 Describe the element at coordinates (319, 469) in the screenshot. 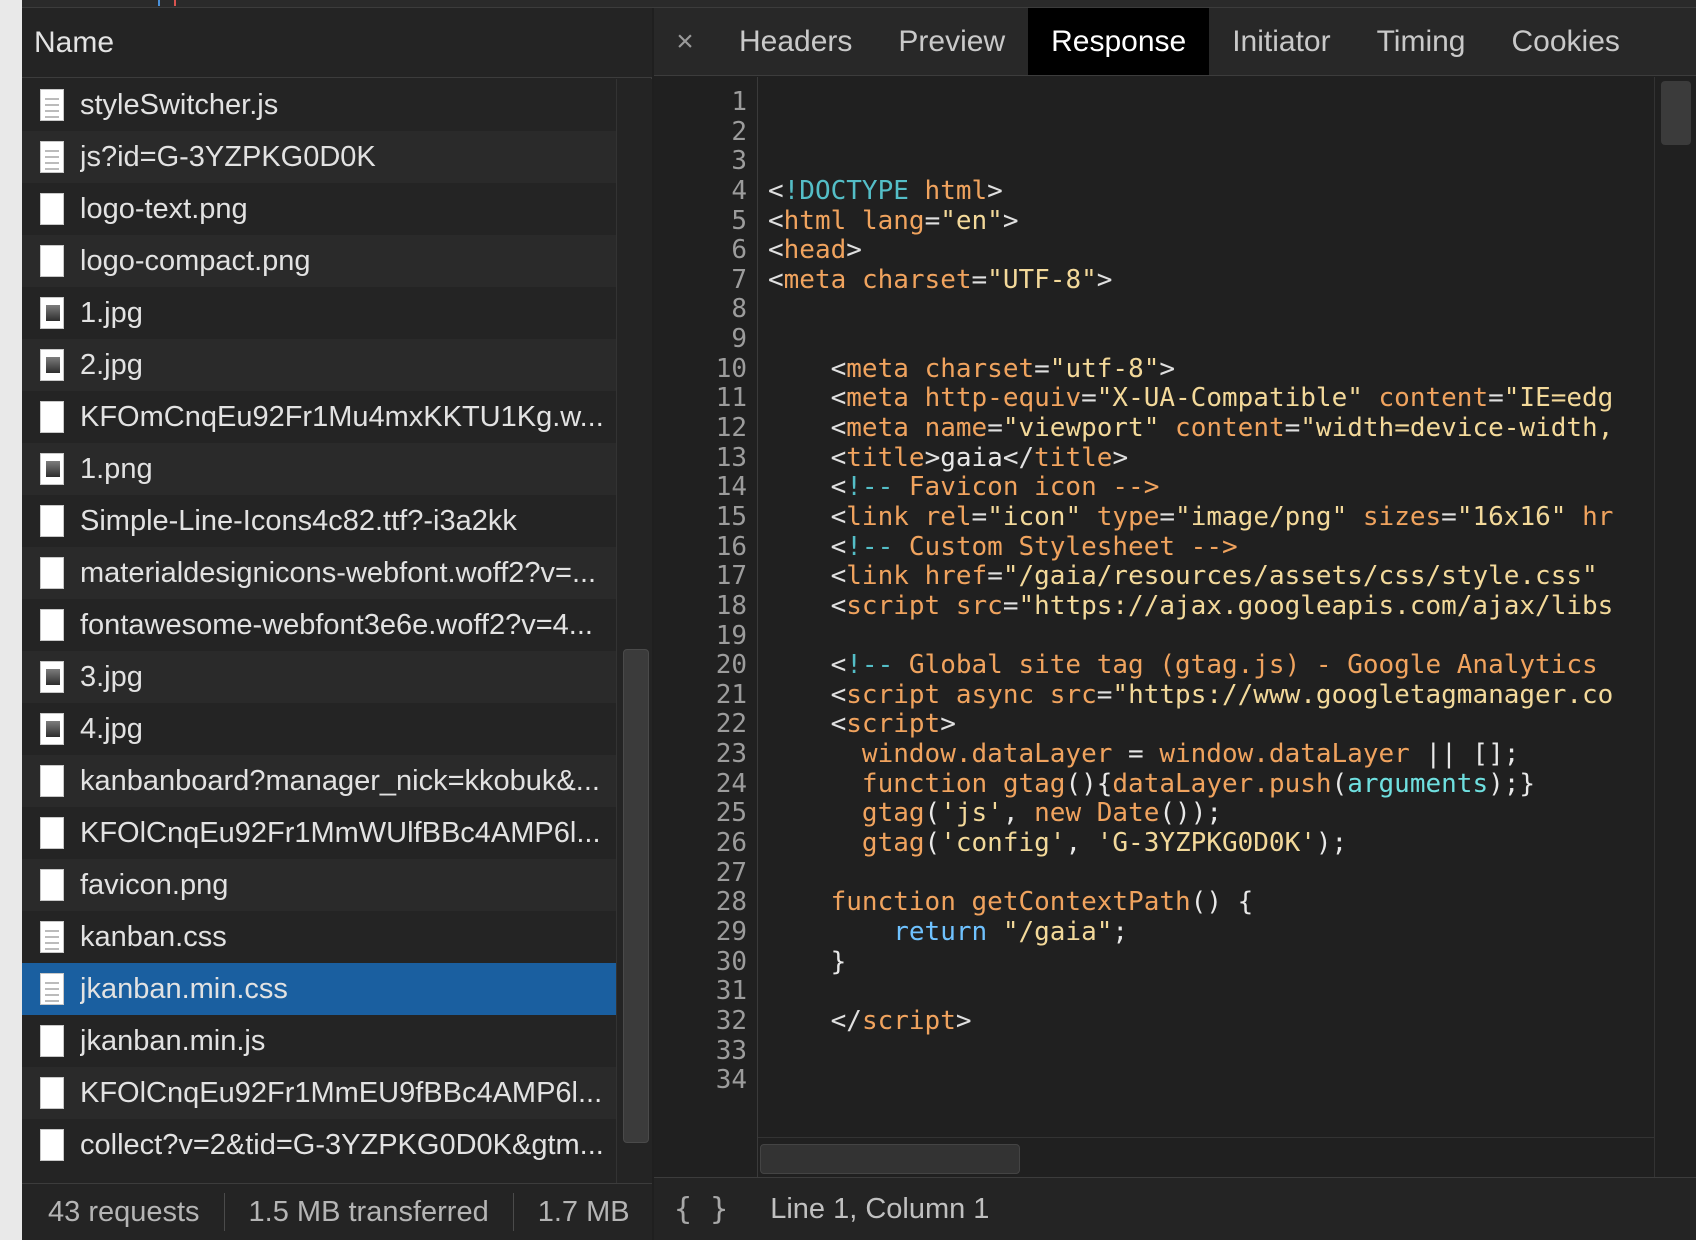

I see `request-row: 1.png` at that location.